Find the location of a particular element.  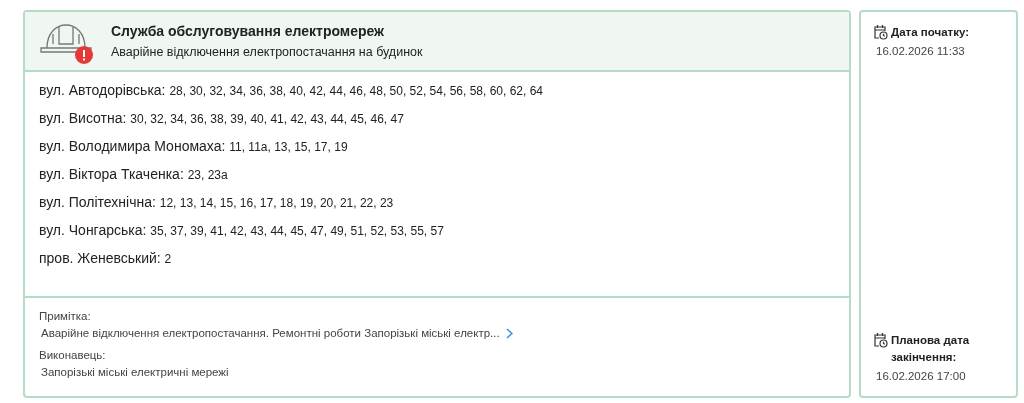

chevron-icon is located at coordinates (509, 333).